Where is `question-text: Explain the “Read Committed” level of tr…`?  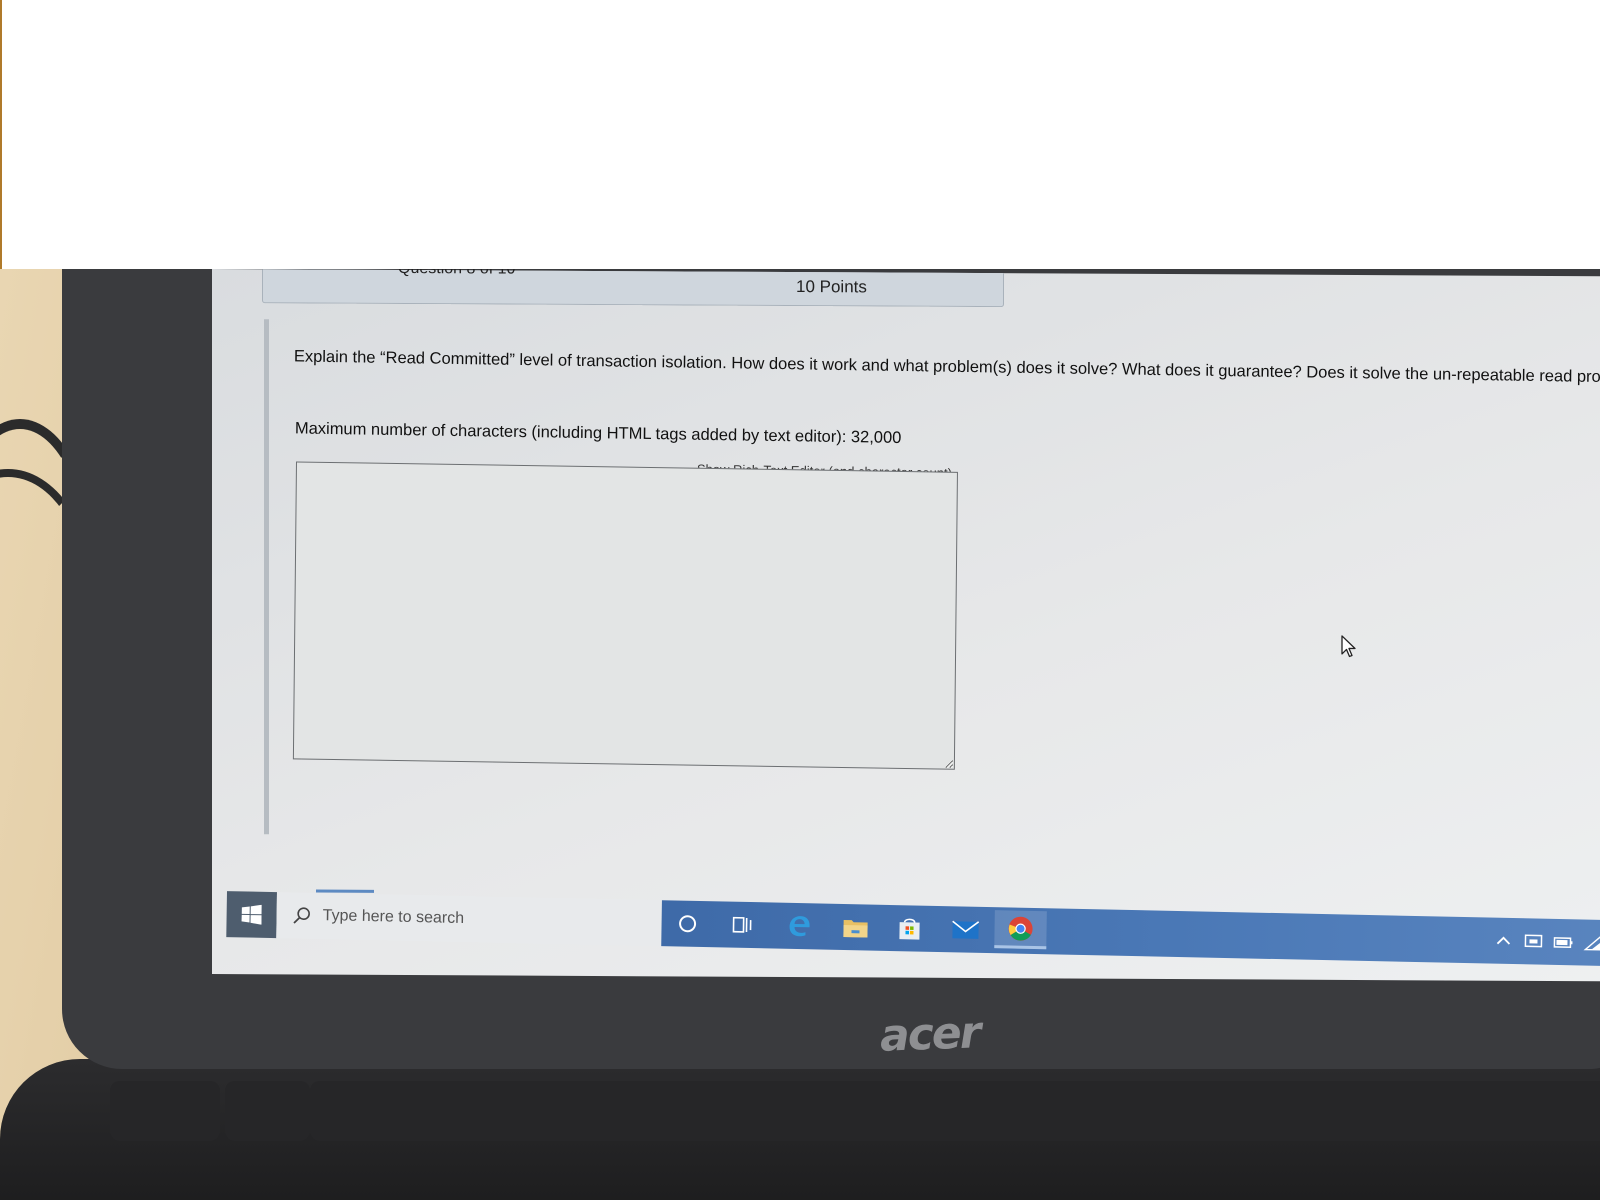
question-text: Explain the “Read Committed” level of tr… is located at coordinates (946, 367).